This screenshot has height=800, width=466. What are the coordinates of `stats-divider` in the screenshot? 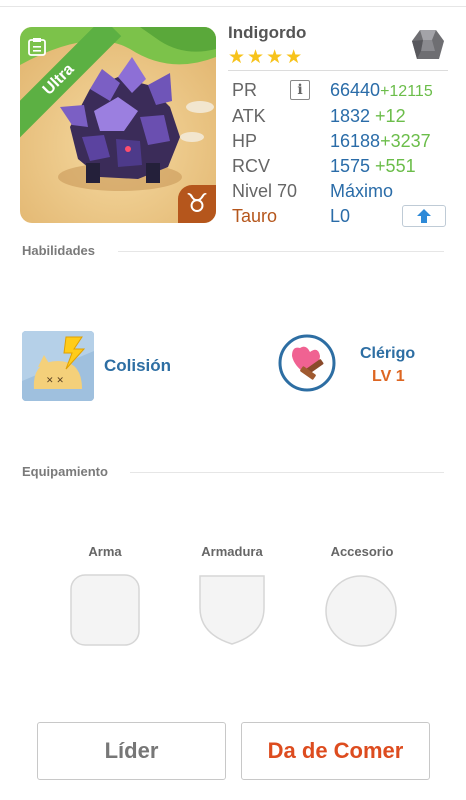 It's located at (338, 70).